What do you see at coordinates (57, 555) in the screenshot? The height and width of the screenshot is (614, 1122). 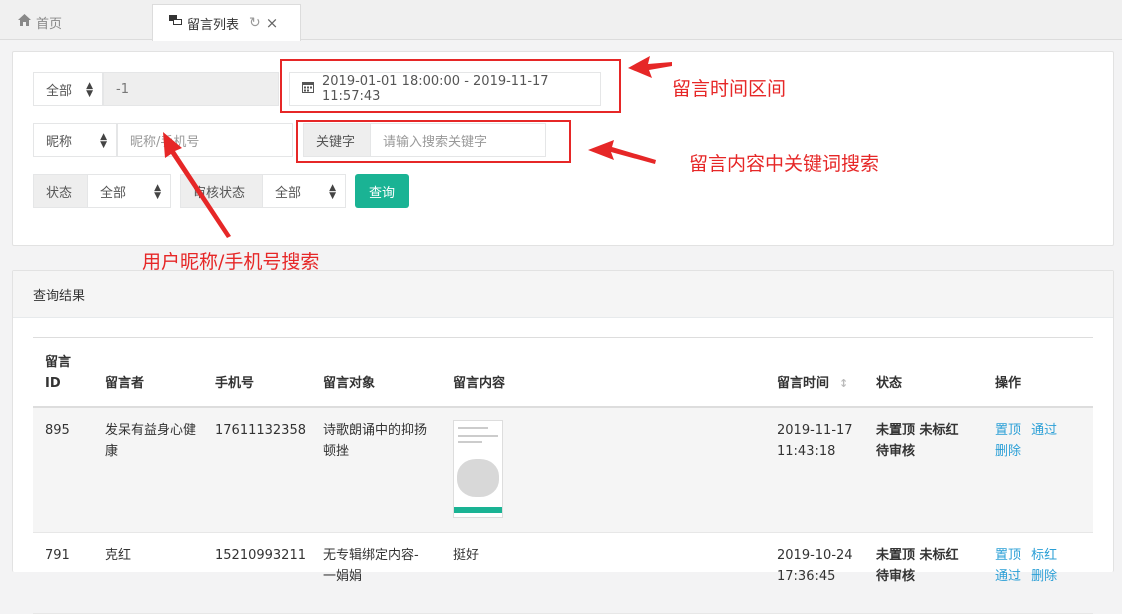 I see `row-id: 791` at bounding box center [57, 555].